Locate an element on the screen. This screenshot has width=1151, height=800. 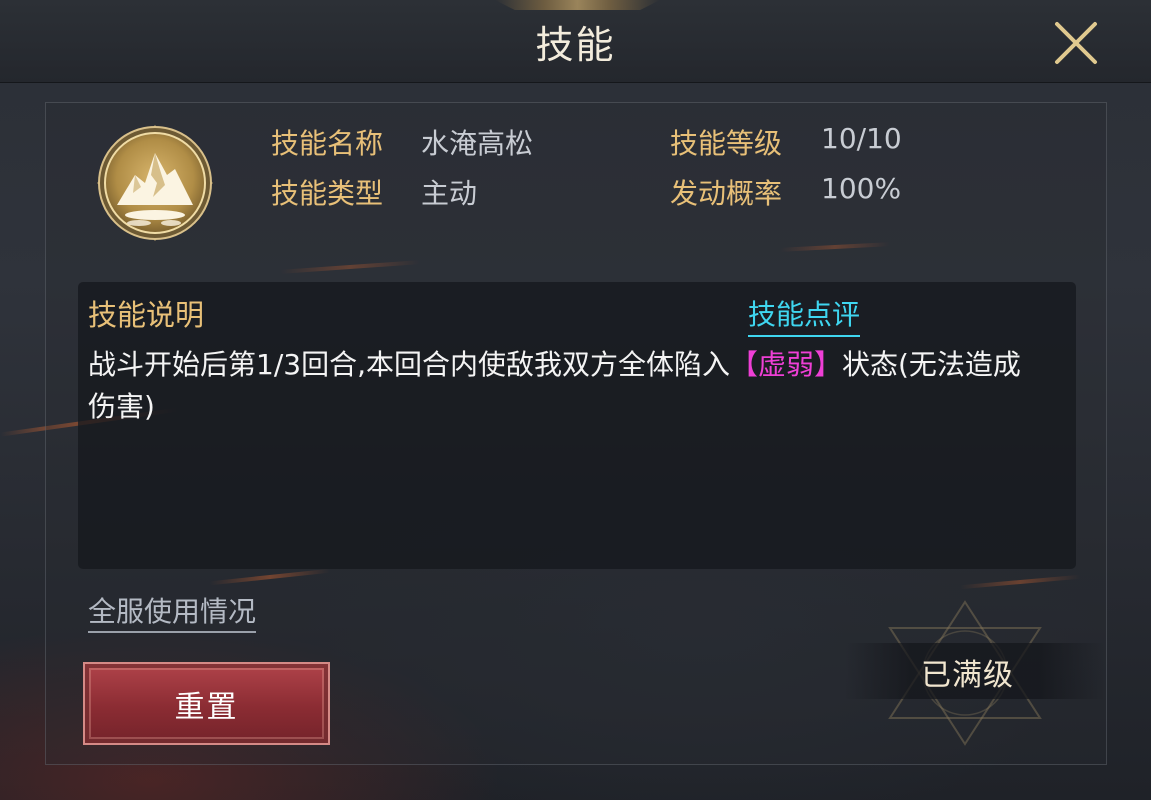
page-title: 技能 is located at coordinates (575, 45).